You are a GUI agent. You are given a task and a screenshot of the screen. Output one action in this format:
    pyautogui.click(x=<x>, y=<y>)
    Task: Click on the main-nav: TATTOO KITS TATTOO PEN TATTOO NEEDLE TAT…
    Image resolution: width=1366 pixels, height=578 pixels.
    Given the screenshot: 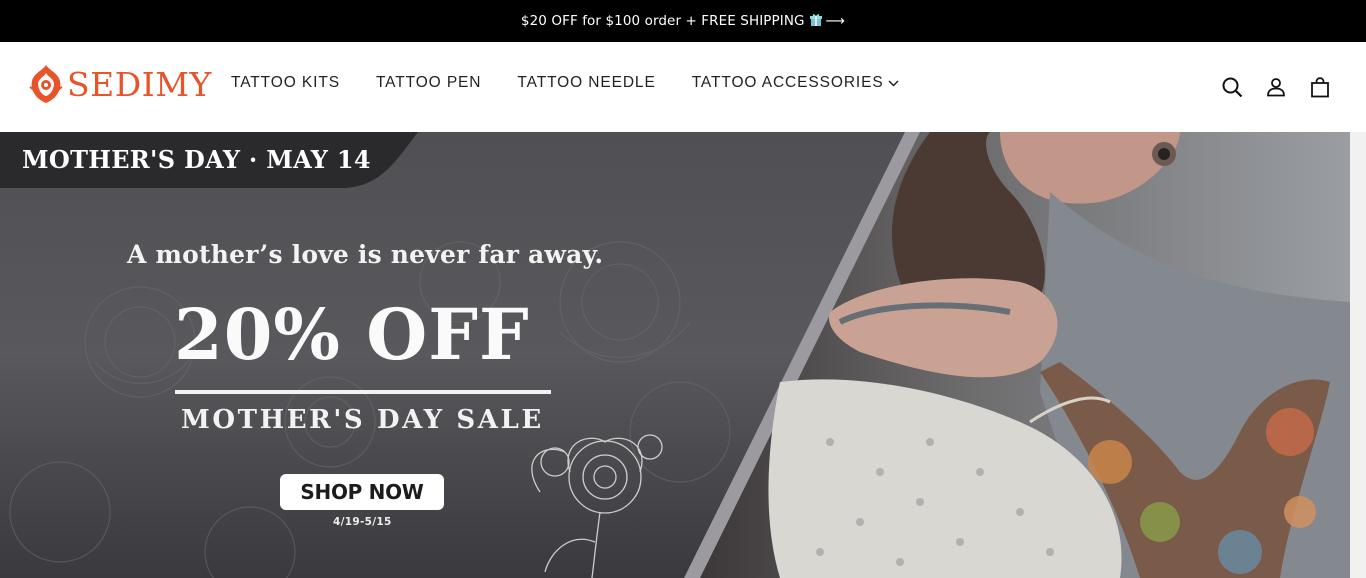 What is the action you would take?
    pyautogui.click(x=583, y=83)
    